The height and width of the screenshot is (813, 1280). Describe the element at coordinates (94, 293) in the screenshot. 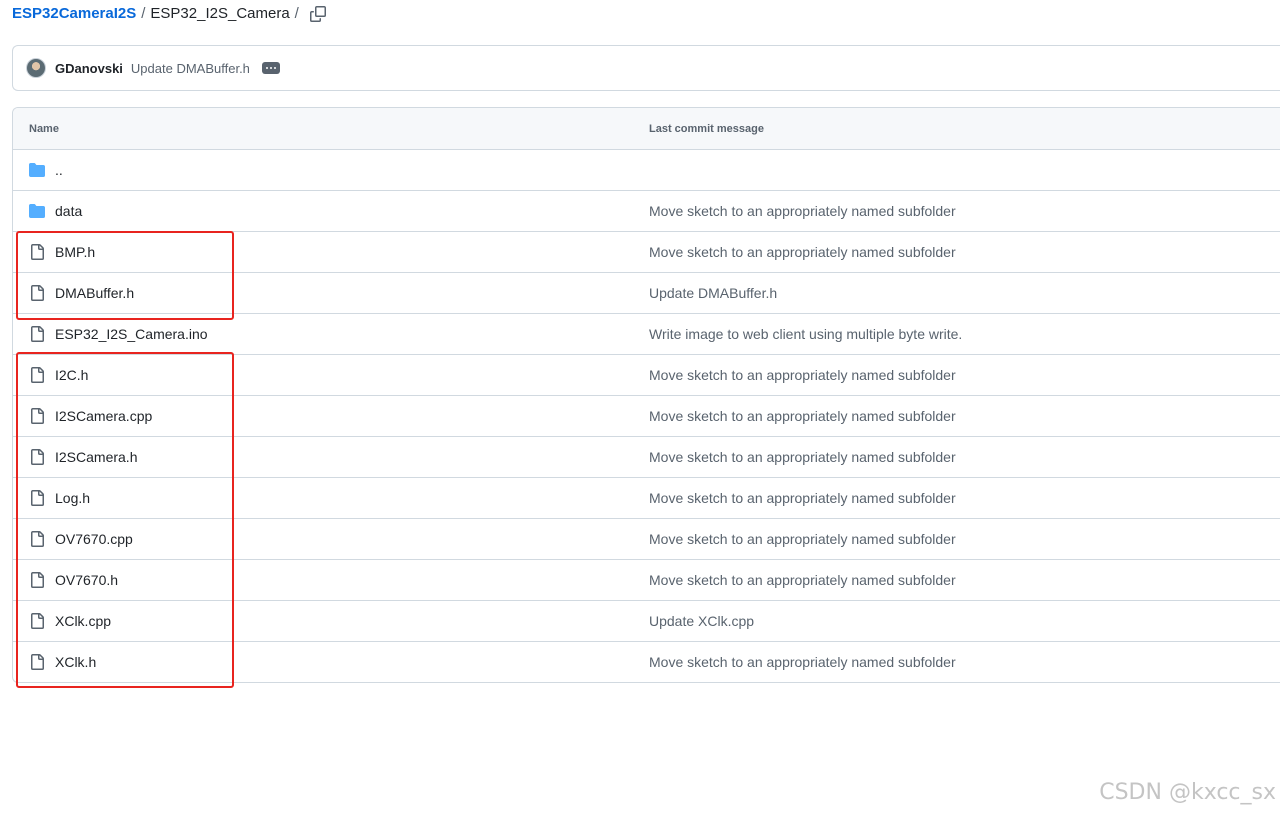

I see `file-name-link: DMABuffer.h` at that location.